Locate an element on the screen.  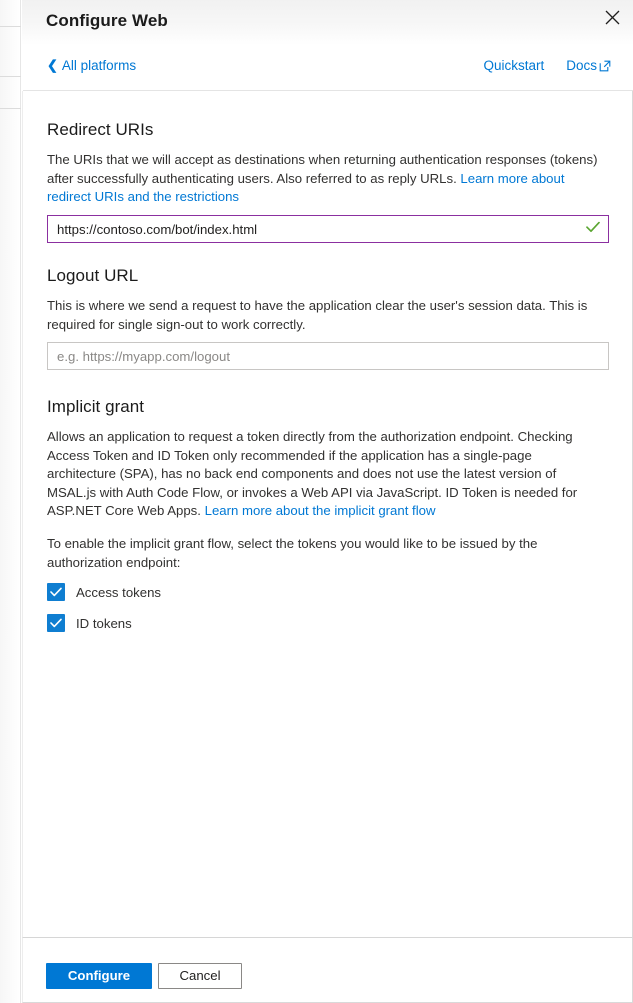
checkbox-label: ID tokens is located at coordinates (104, 623).